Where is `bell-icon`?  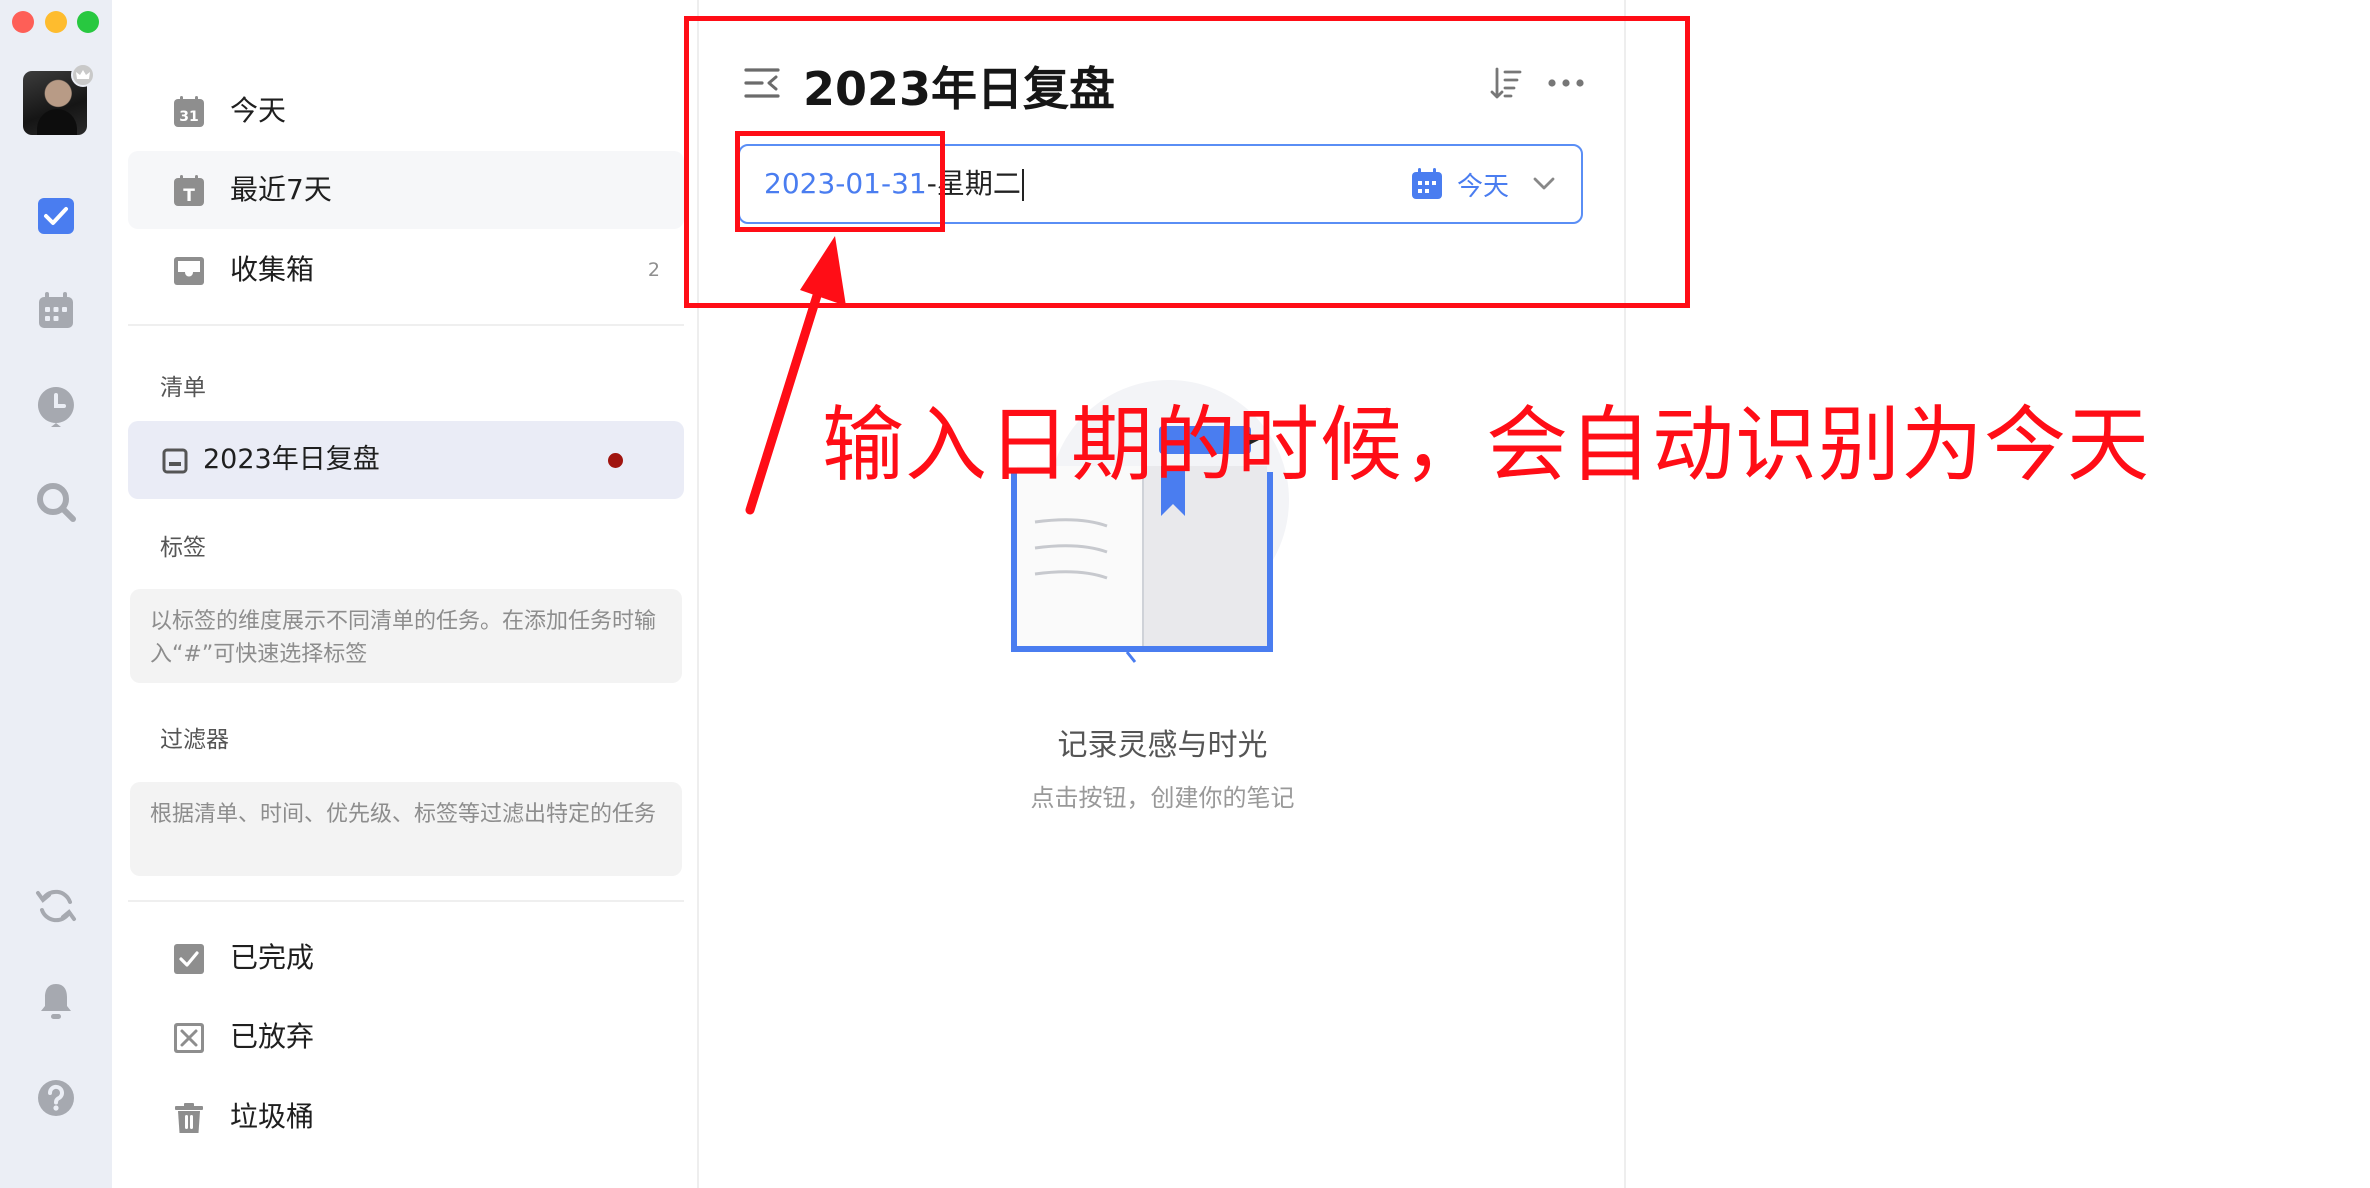 bell-icon is located at coordinates (56, 1001).